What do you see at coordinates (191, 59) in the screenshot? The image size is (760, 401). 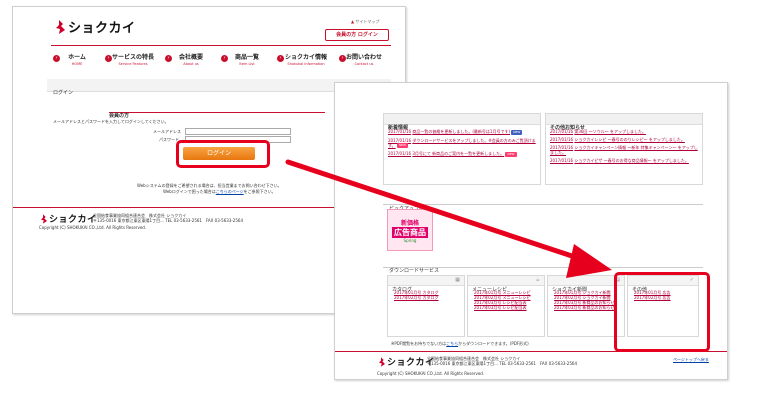 I see `nav-about-us: › 会社概要 About us` at bounding box center [191, 59].